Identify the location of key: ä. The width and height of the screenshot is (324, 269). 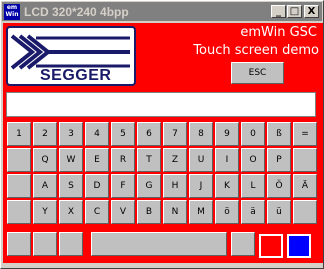
(253, 212).